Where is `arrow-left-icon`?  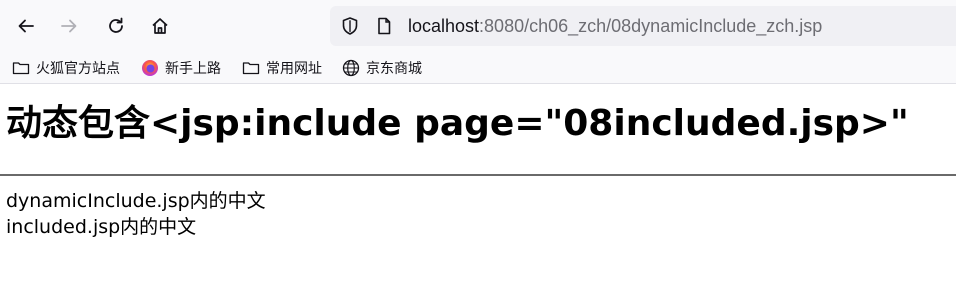
arrow-left-icon is located at coordinates (26, 26).